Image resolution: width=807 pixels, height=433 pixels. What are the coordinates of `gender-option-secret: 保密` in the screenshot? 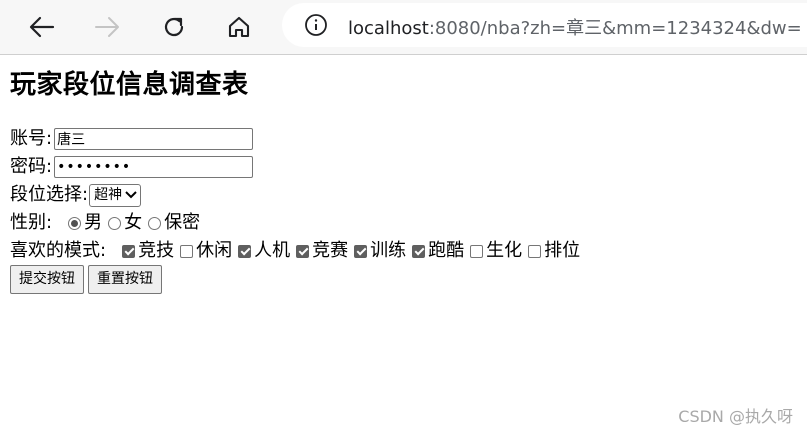 It's located at (171, 223).